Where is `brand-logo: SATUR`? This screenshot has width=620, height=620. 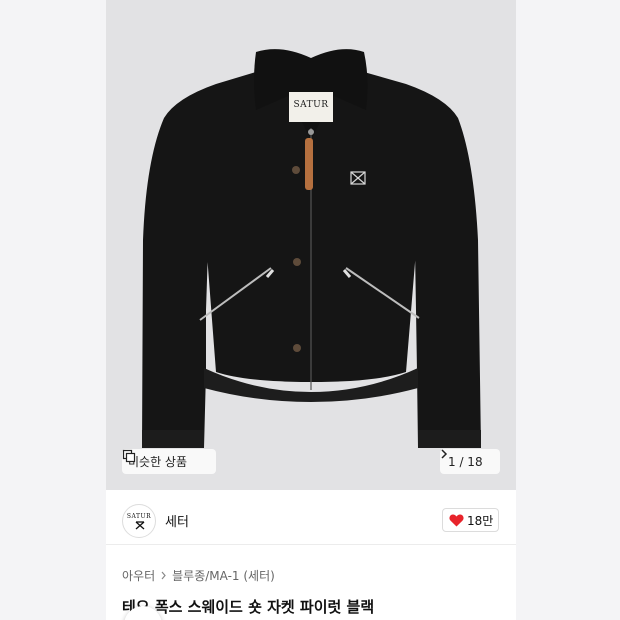 brand-logo: SATUR is located at coordinates (139, 521).